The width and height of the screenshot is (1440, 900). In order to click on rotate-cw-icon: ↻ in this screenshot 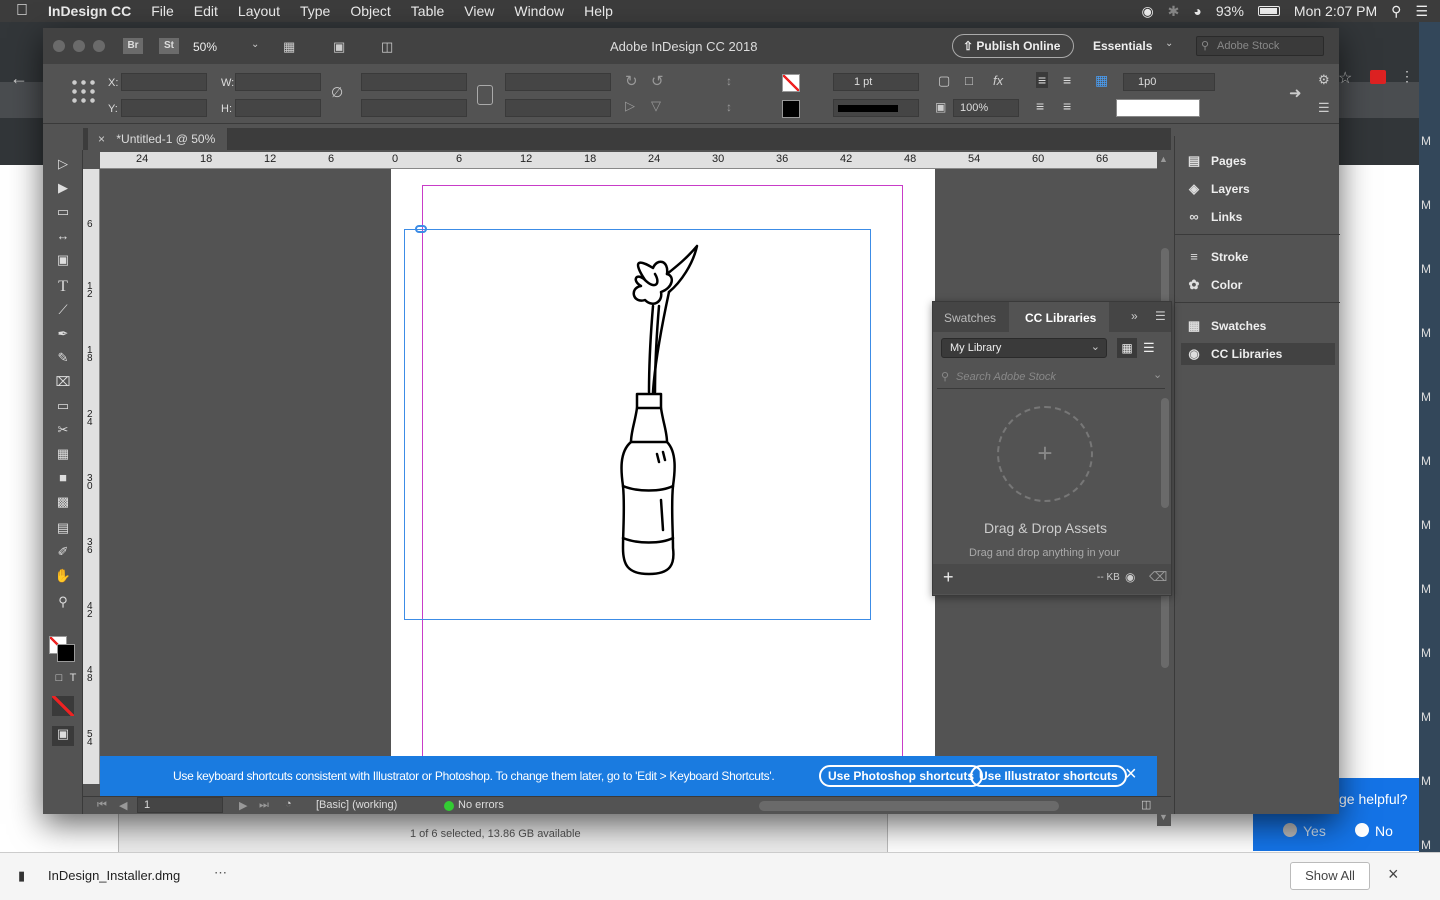, I will do `click(631, 81)`.